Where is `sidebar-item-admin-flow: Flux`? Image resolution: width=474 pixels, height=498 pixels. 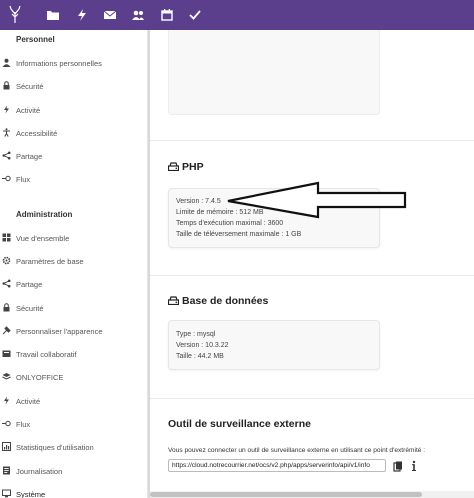
sidebar-item-admin-flow: Flux is located at coordinates (73, 424).